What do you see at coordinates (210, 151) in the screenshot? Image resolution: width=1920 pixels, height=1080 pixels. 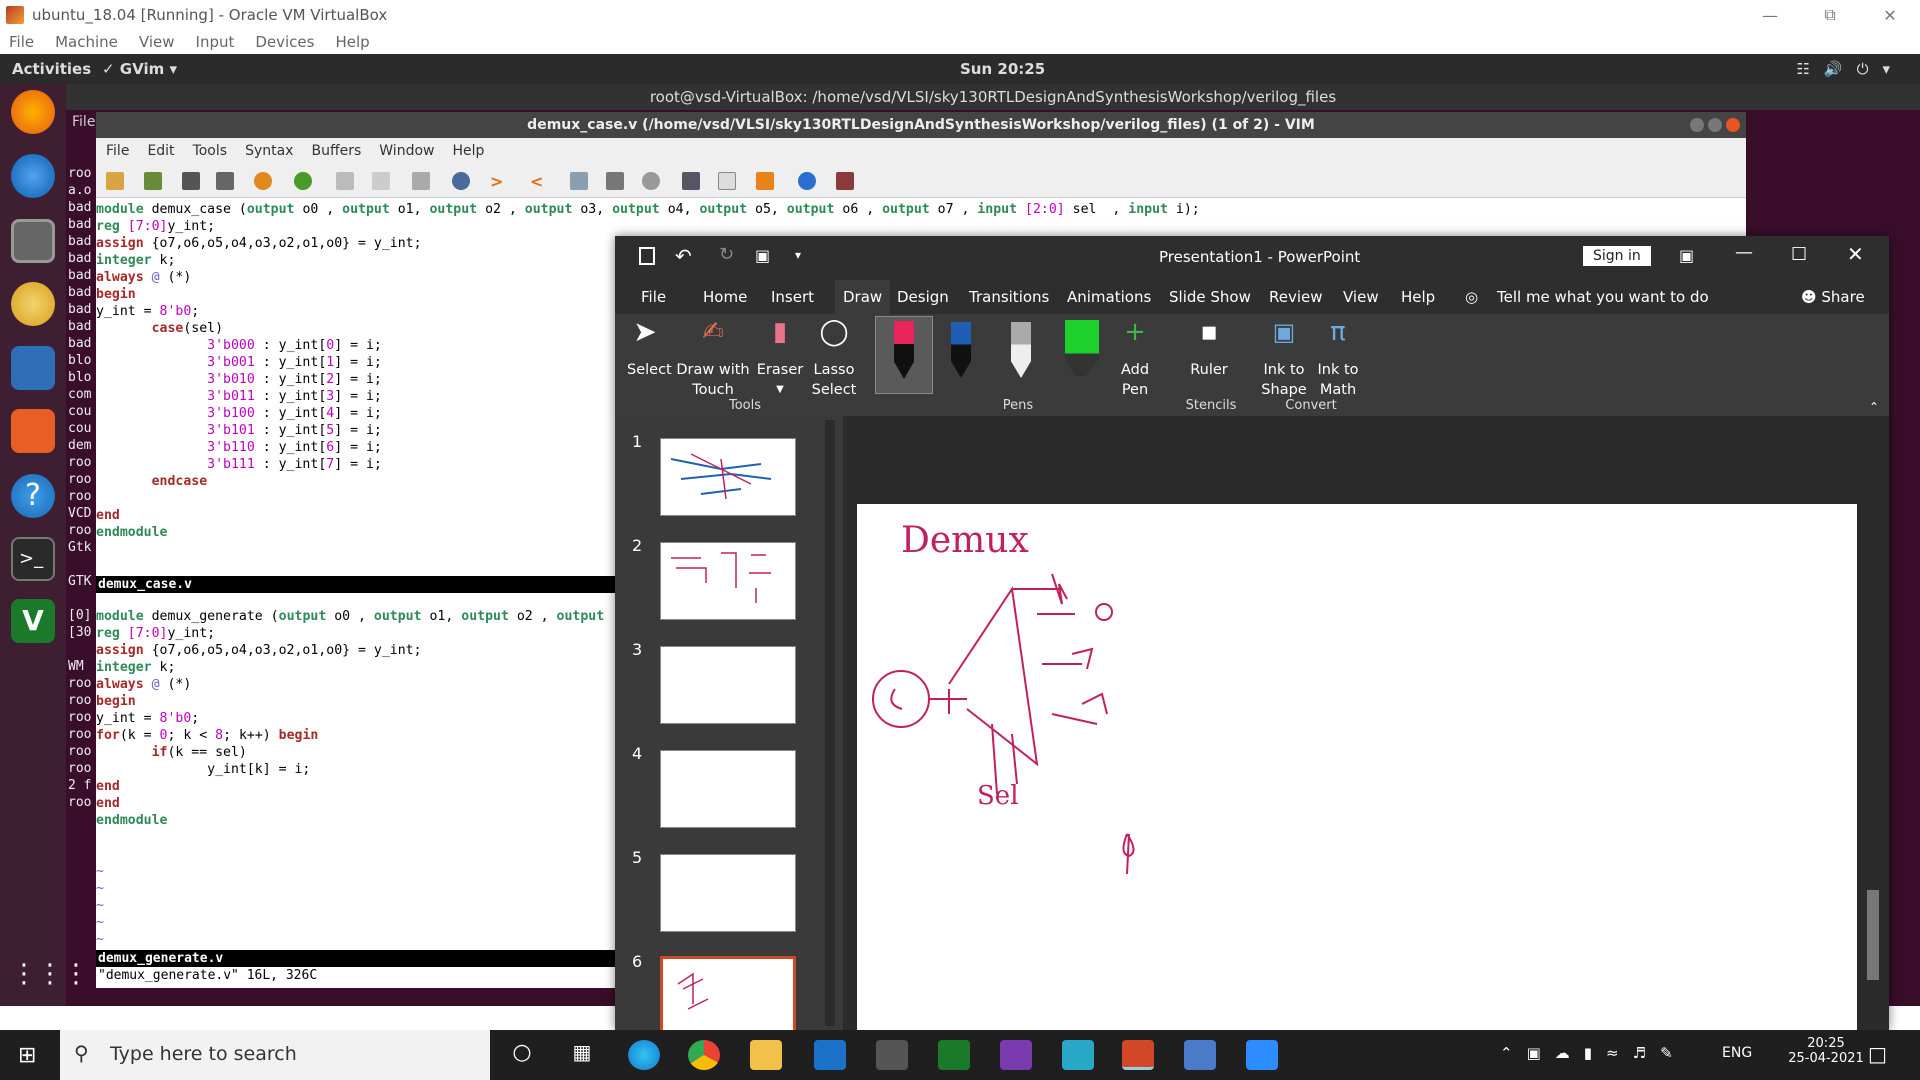 I see `gvim-menu-tools: Tools` at bounding box center [210, 151].